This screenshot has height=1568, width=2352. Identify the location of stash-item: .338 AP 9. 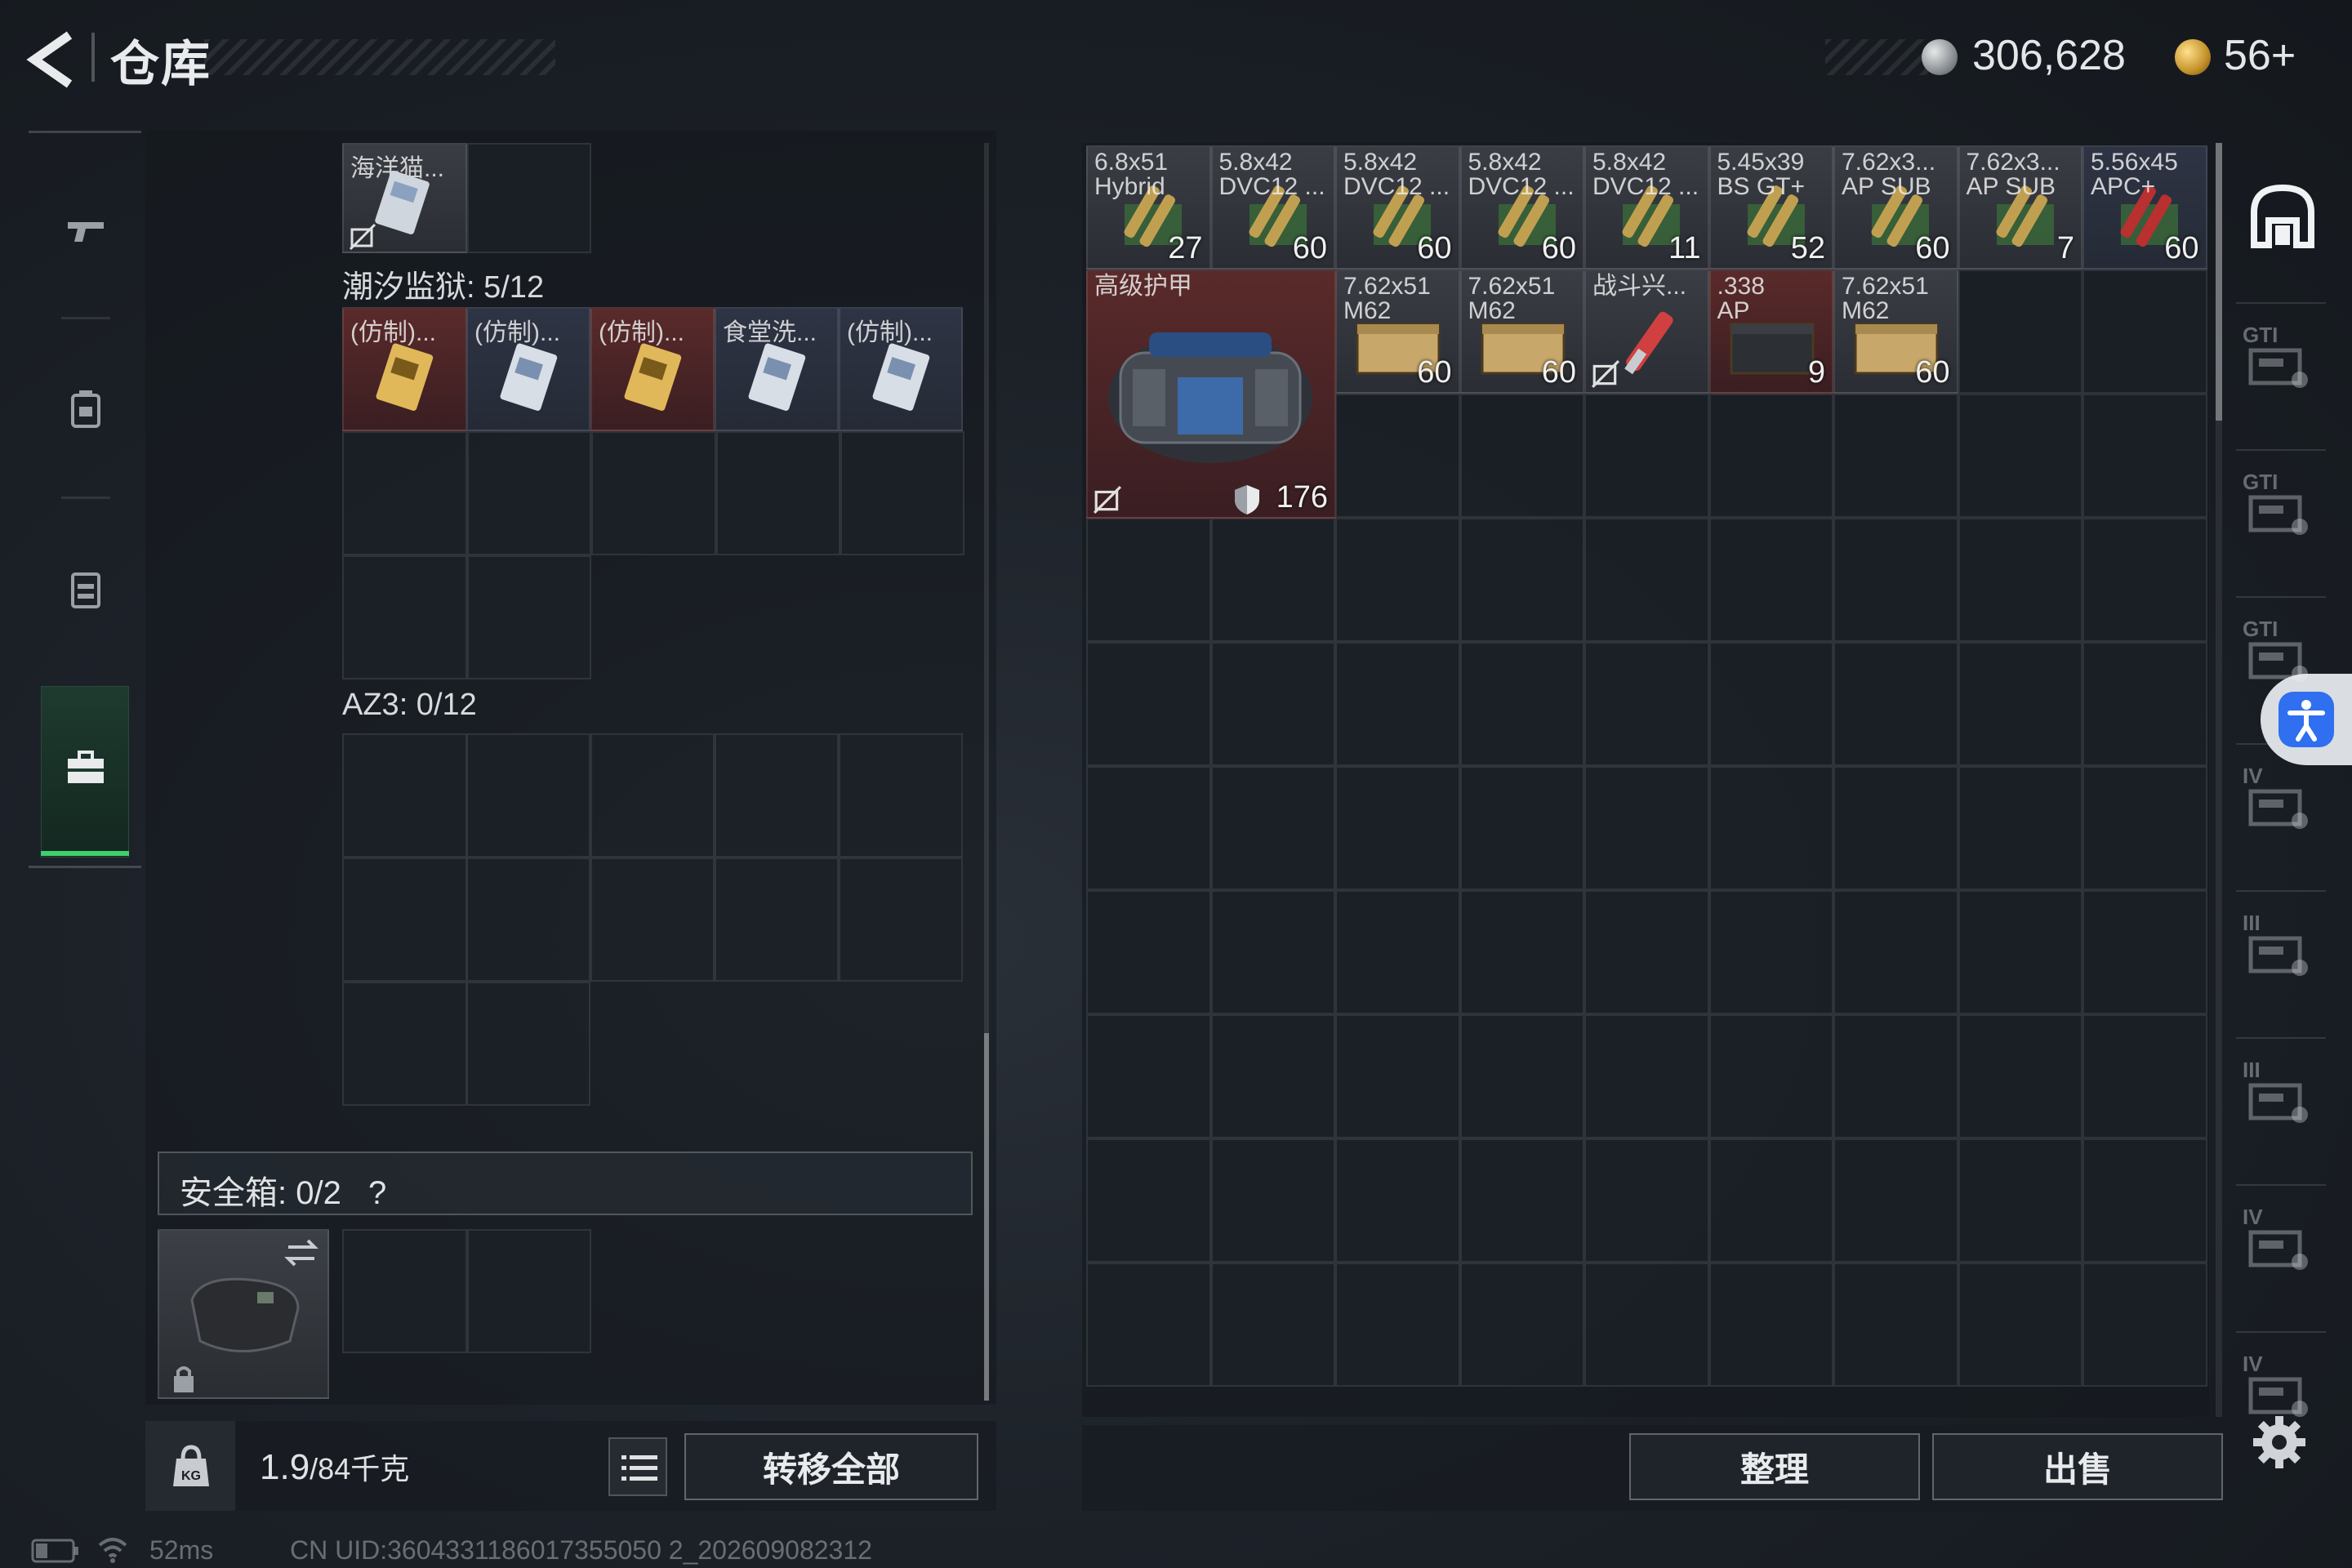
(1770, 332).